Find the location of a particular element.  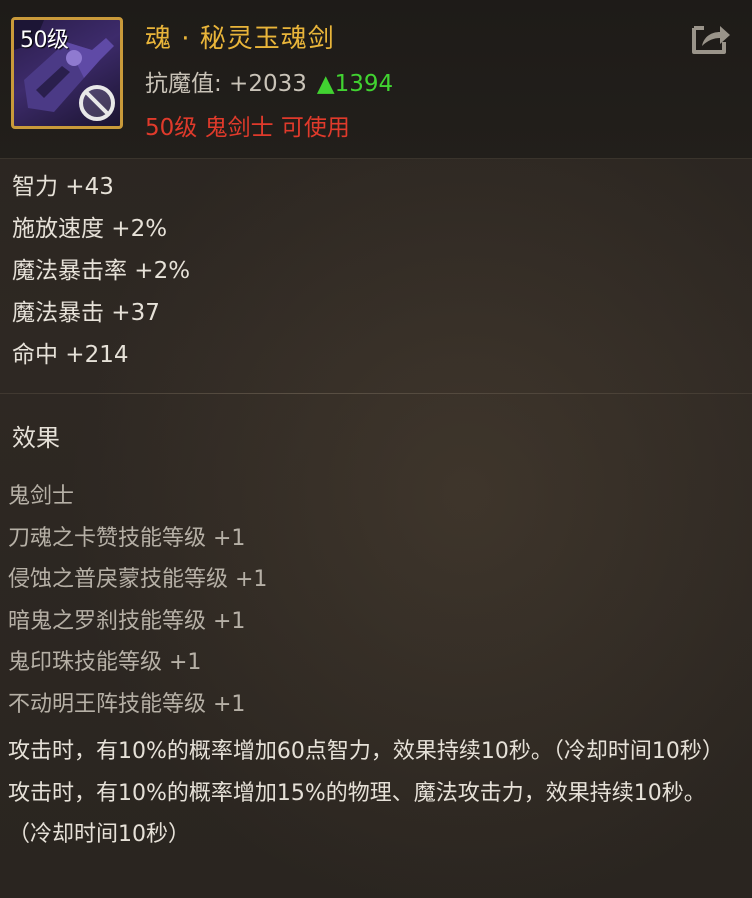

effect-skill-line: 不动明王阵技能等级 +1 is located at coordinates (127, 704).